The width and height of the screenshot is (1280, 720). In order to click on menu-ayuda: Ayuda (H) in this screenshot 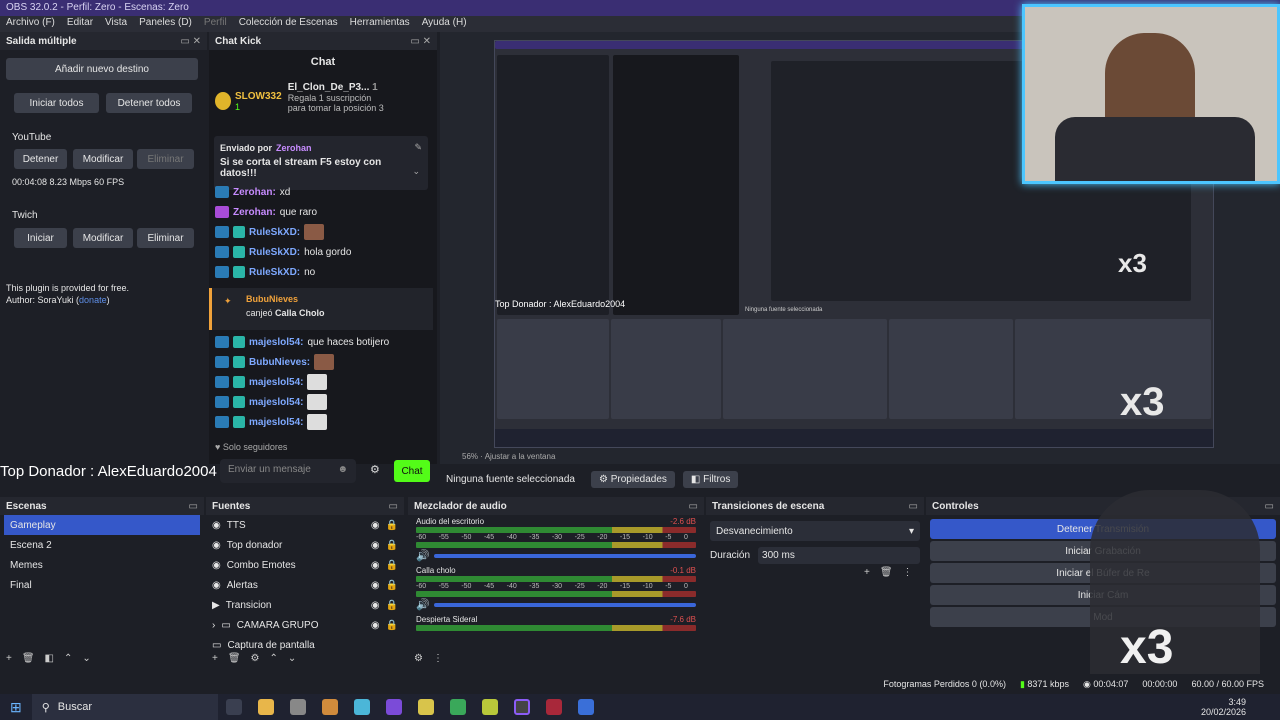, I will do `click(444, 24)`.